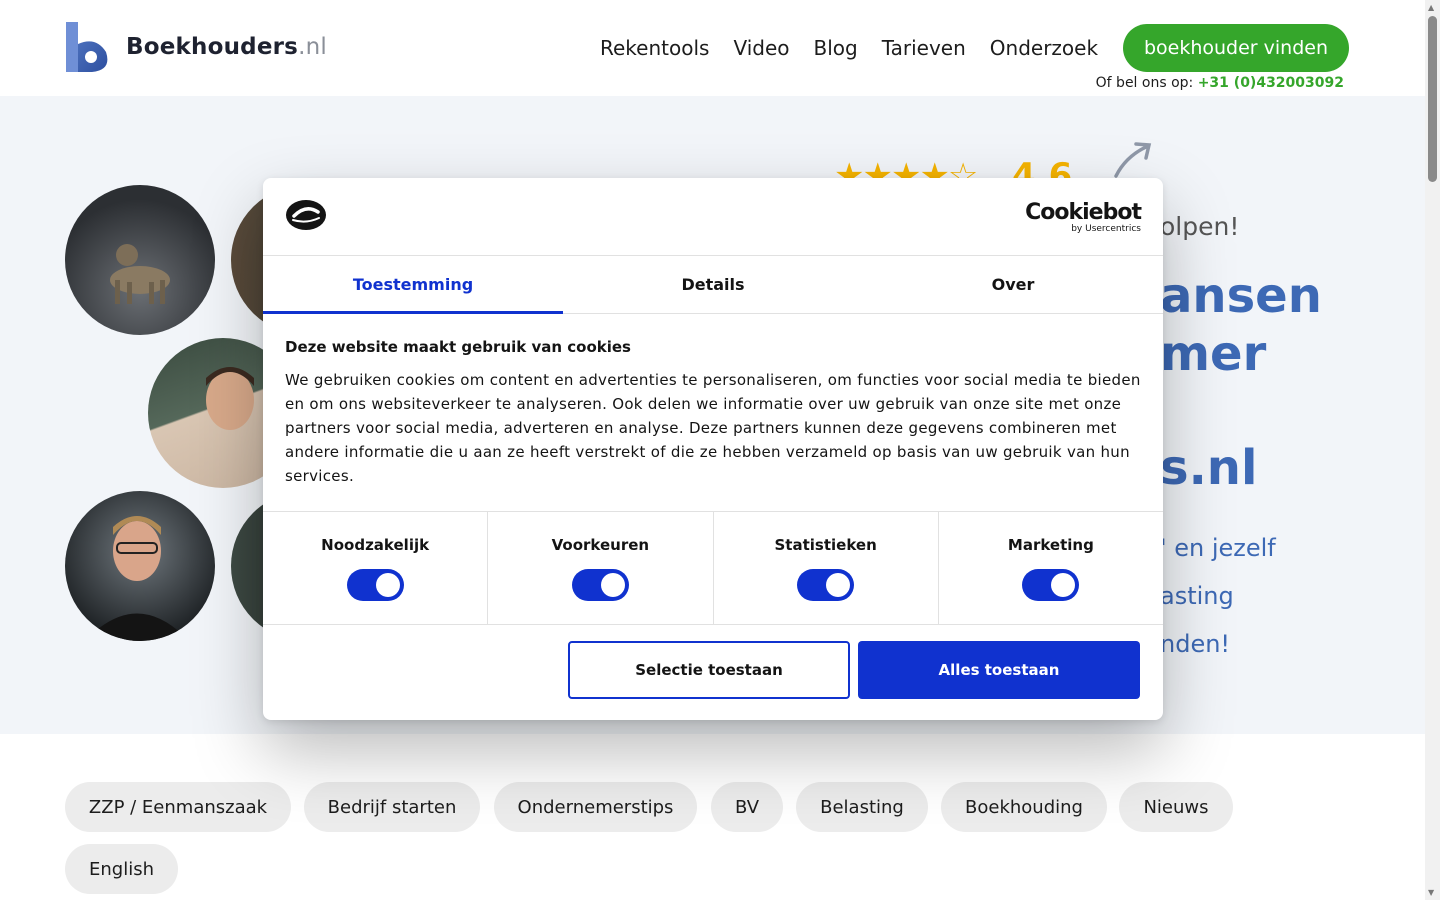 Image resolution: width=1440 pixels, height=900 pixels. What do you see at coordinates (1051, 568) in the screenshot?
I see `toggle-group-marketing: Marketing` at bounding box center [1051, 568].